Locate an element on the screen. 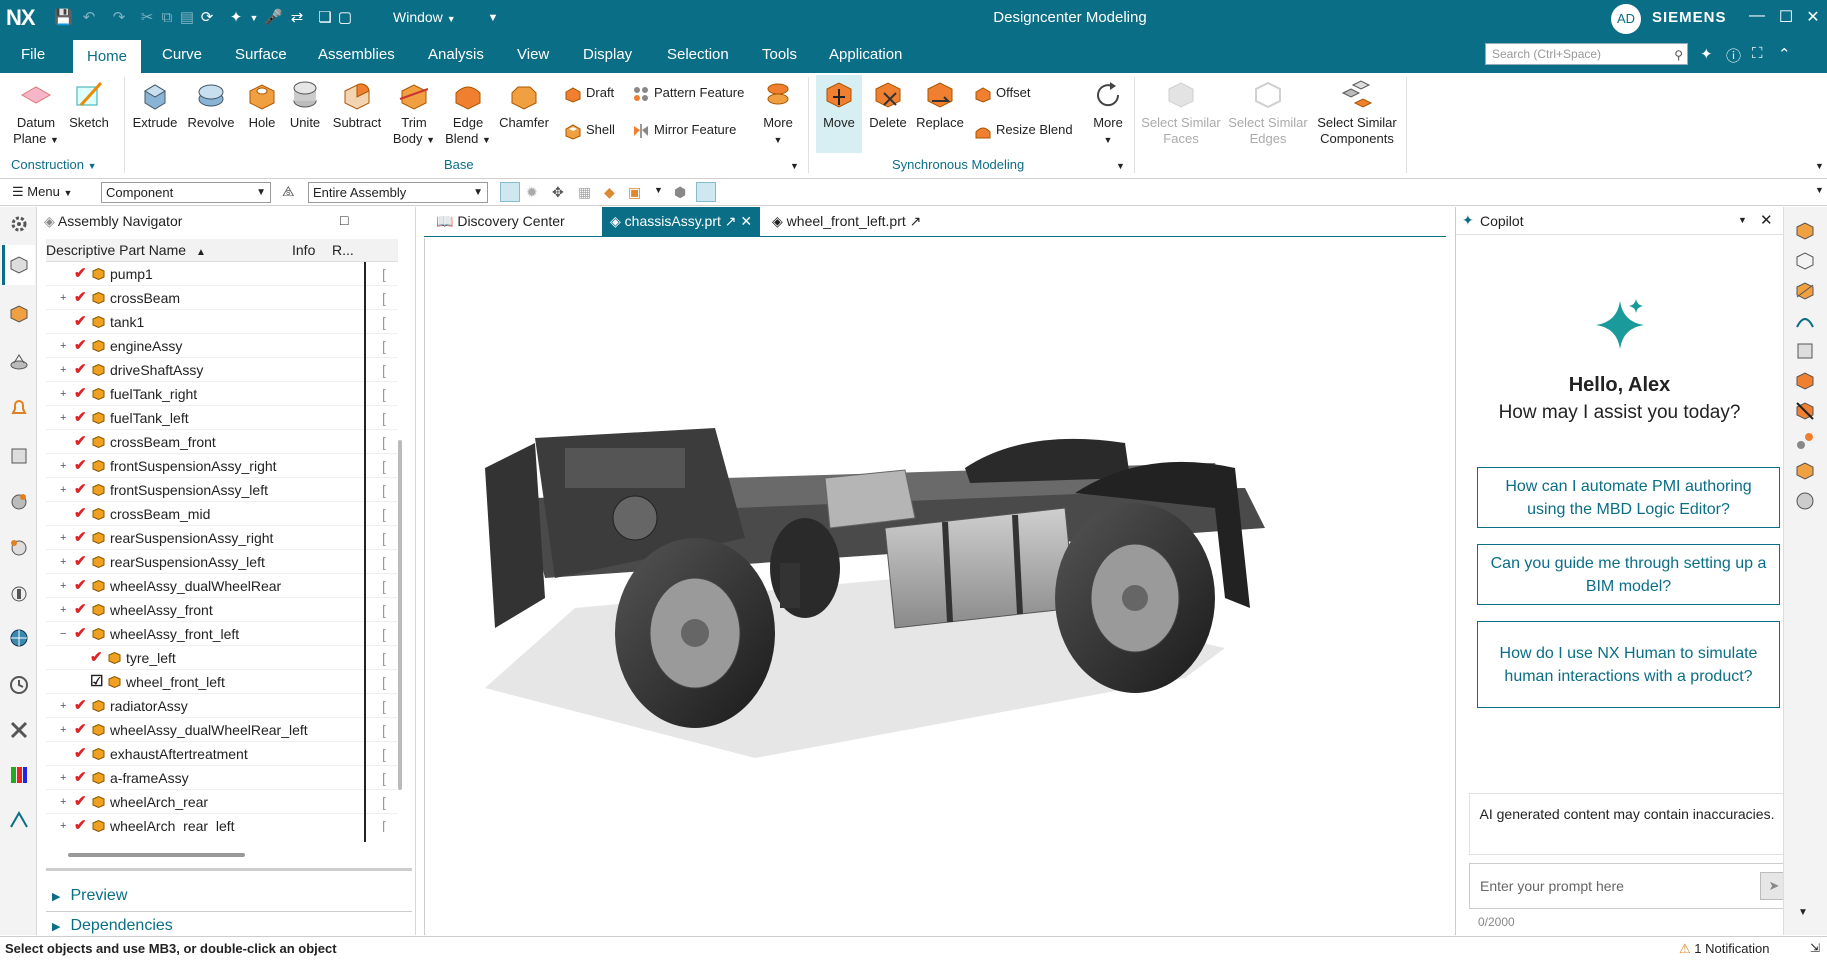 This screenshot has height=960, width=1827. tree-row: + ✔ wheelAssy_front [ is located at coordinates (222, 610).